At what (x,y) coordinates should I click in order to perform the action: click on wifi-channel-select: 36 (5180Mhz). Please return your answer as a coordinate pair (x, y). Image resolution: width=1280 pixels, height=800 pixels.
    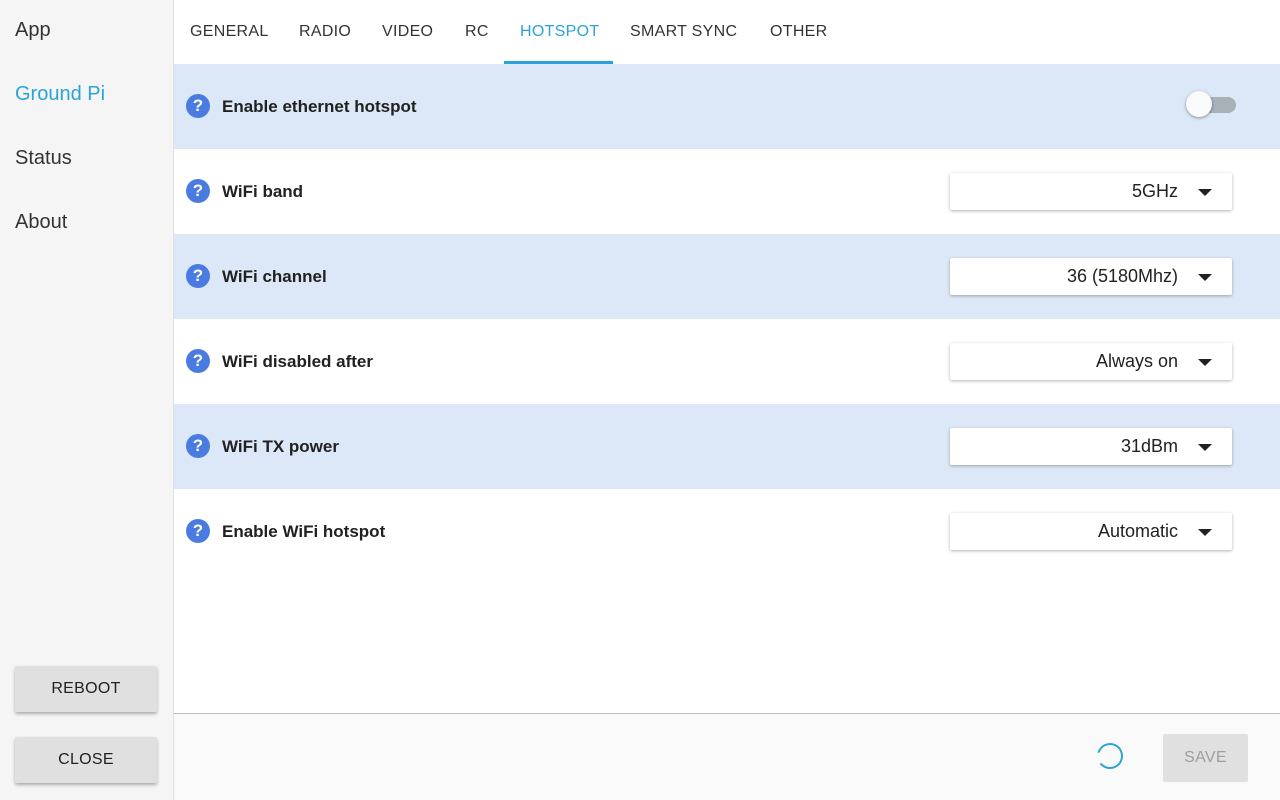
    Looking at the image, I should click on (1091, 276).